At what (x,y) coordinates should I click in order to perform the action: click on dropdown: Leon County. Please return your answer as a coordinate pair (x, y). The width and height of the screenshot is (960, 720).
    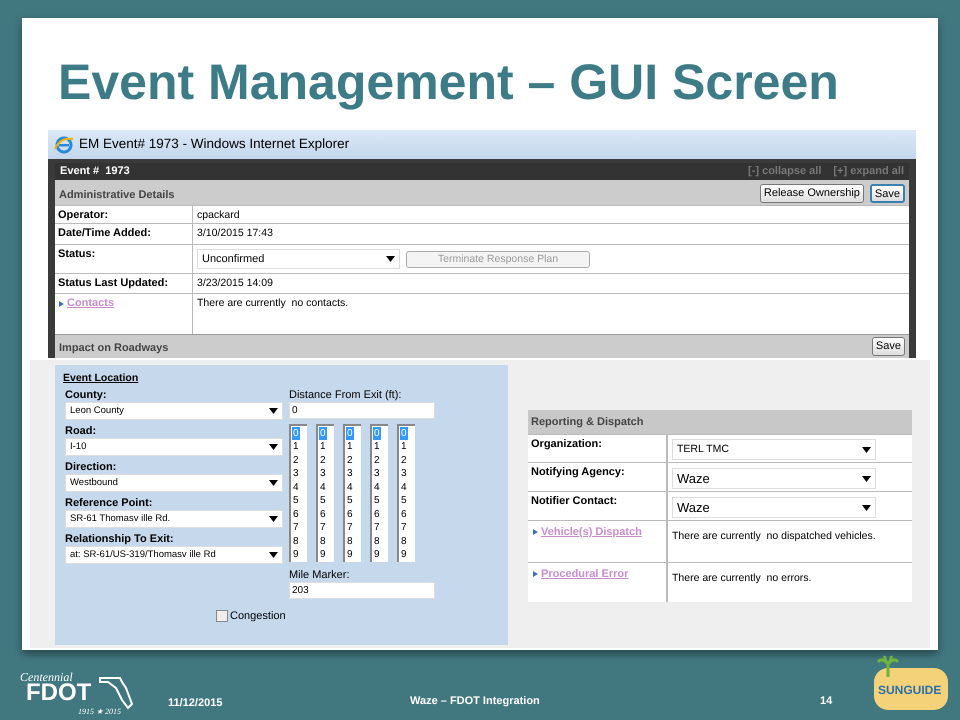
    Looking at the image, I should click on (174, 411).